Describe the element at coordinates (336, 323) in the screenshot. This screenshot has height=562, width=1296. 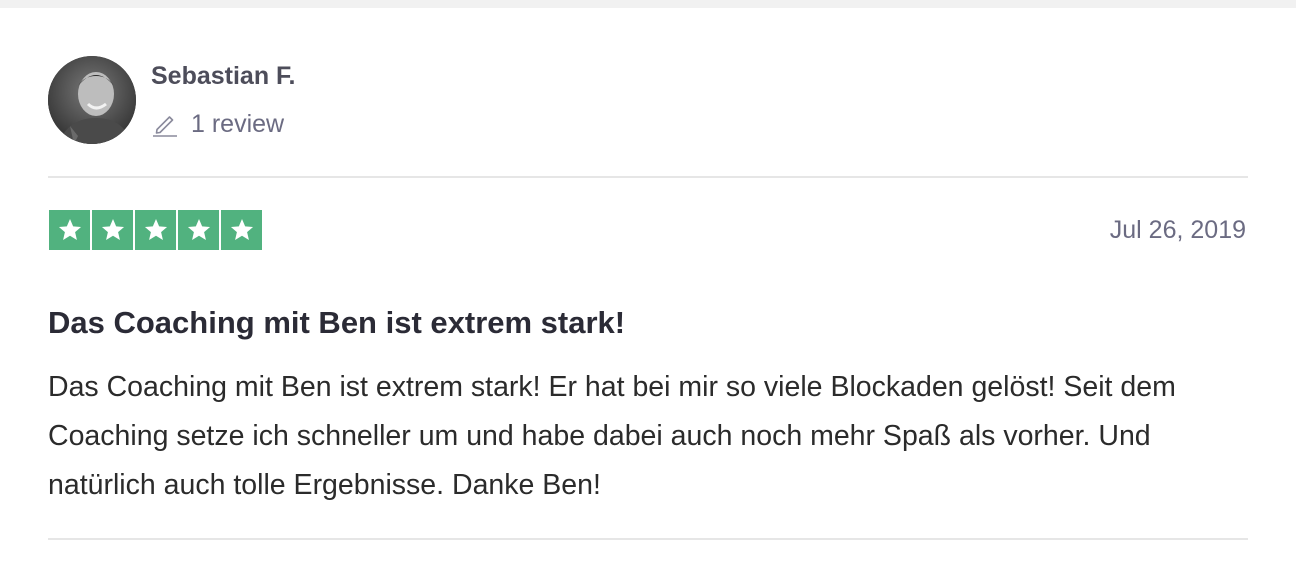
I see `review-title: Das Coaching mit Ben ist extrem stark!` at that location.